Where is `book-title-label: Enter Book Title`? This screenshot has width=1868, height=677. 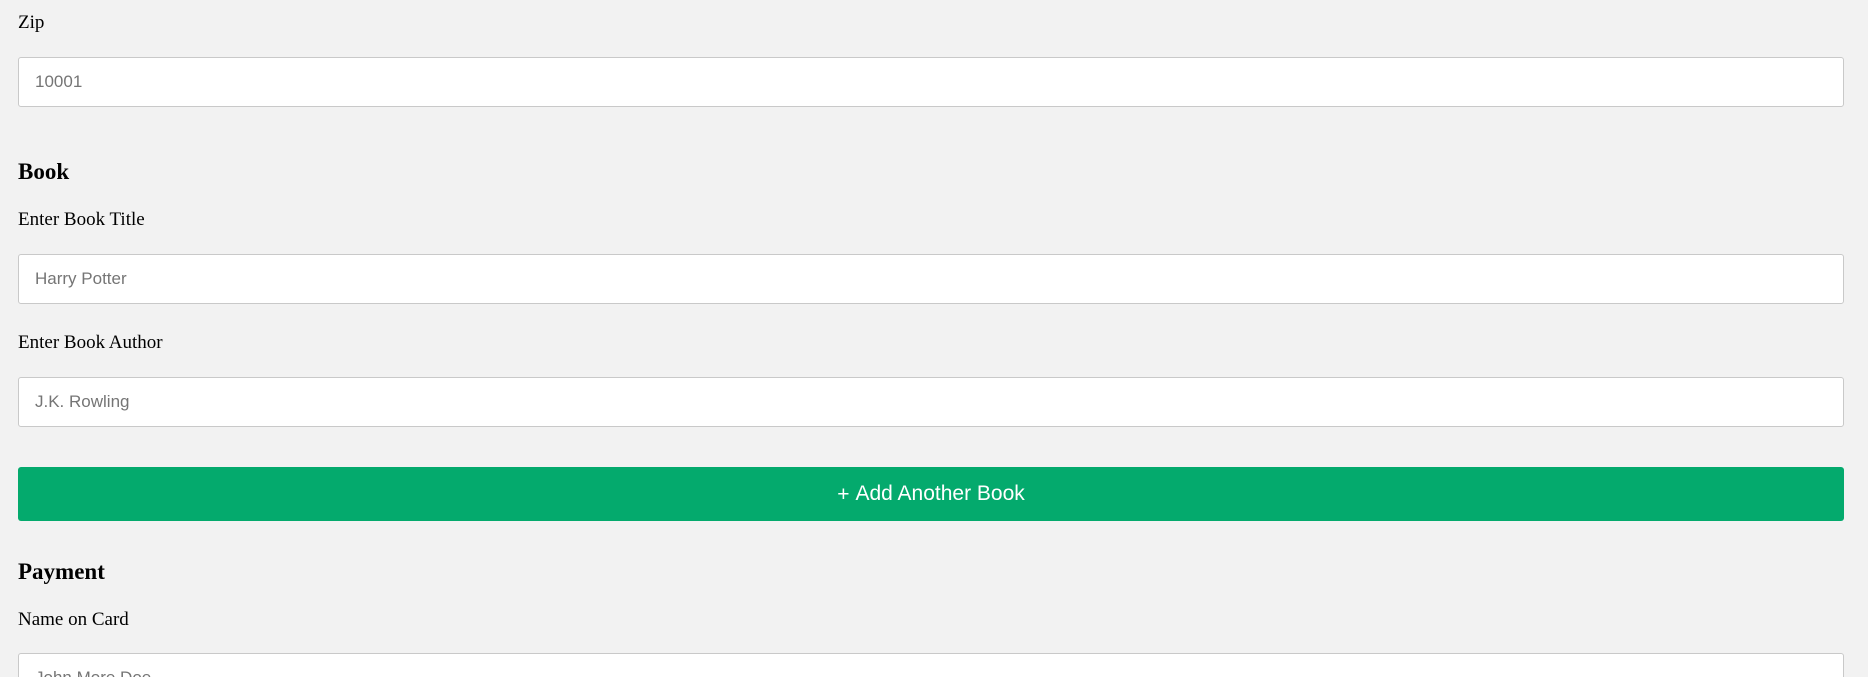 book-title-label: Enter Book Title is located at coordinates (81, 219).